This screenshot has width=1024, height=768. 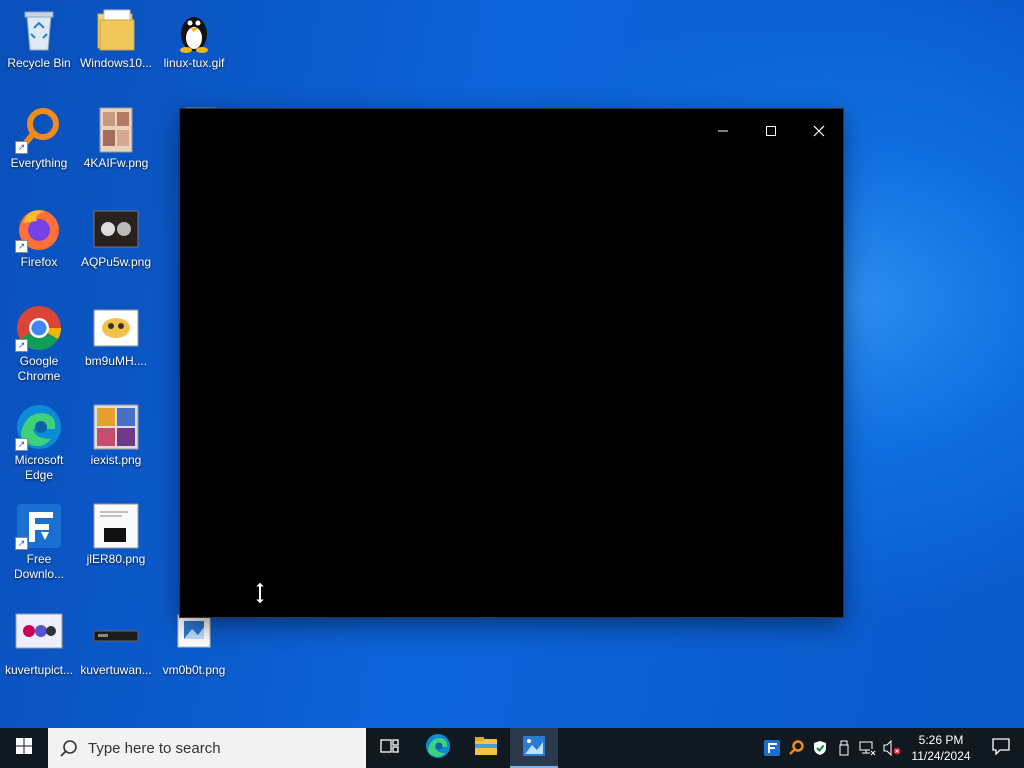 What do you see at coordinates (39, 262) in the screenshot?
I see `desktop-icon-label: Firefox` at bounding box center [39, 262].